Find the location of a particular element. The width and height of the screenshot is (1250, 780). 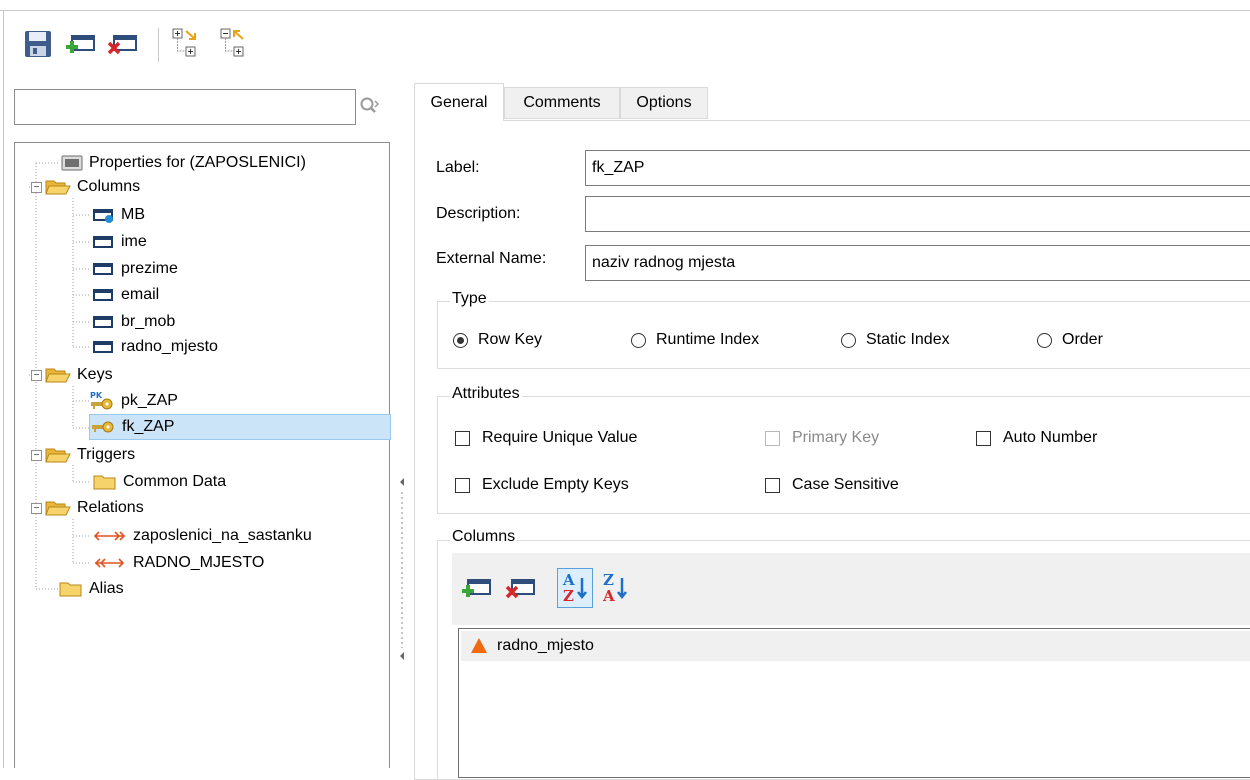

tree-item-keys: Keys is located at coordinates (79, 375).